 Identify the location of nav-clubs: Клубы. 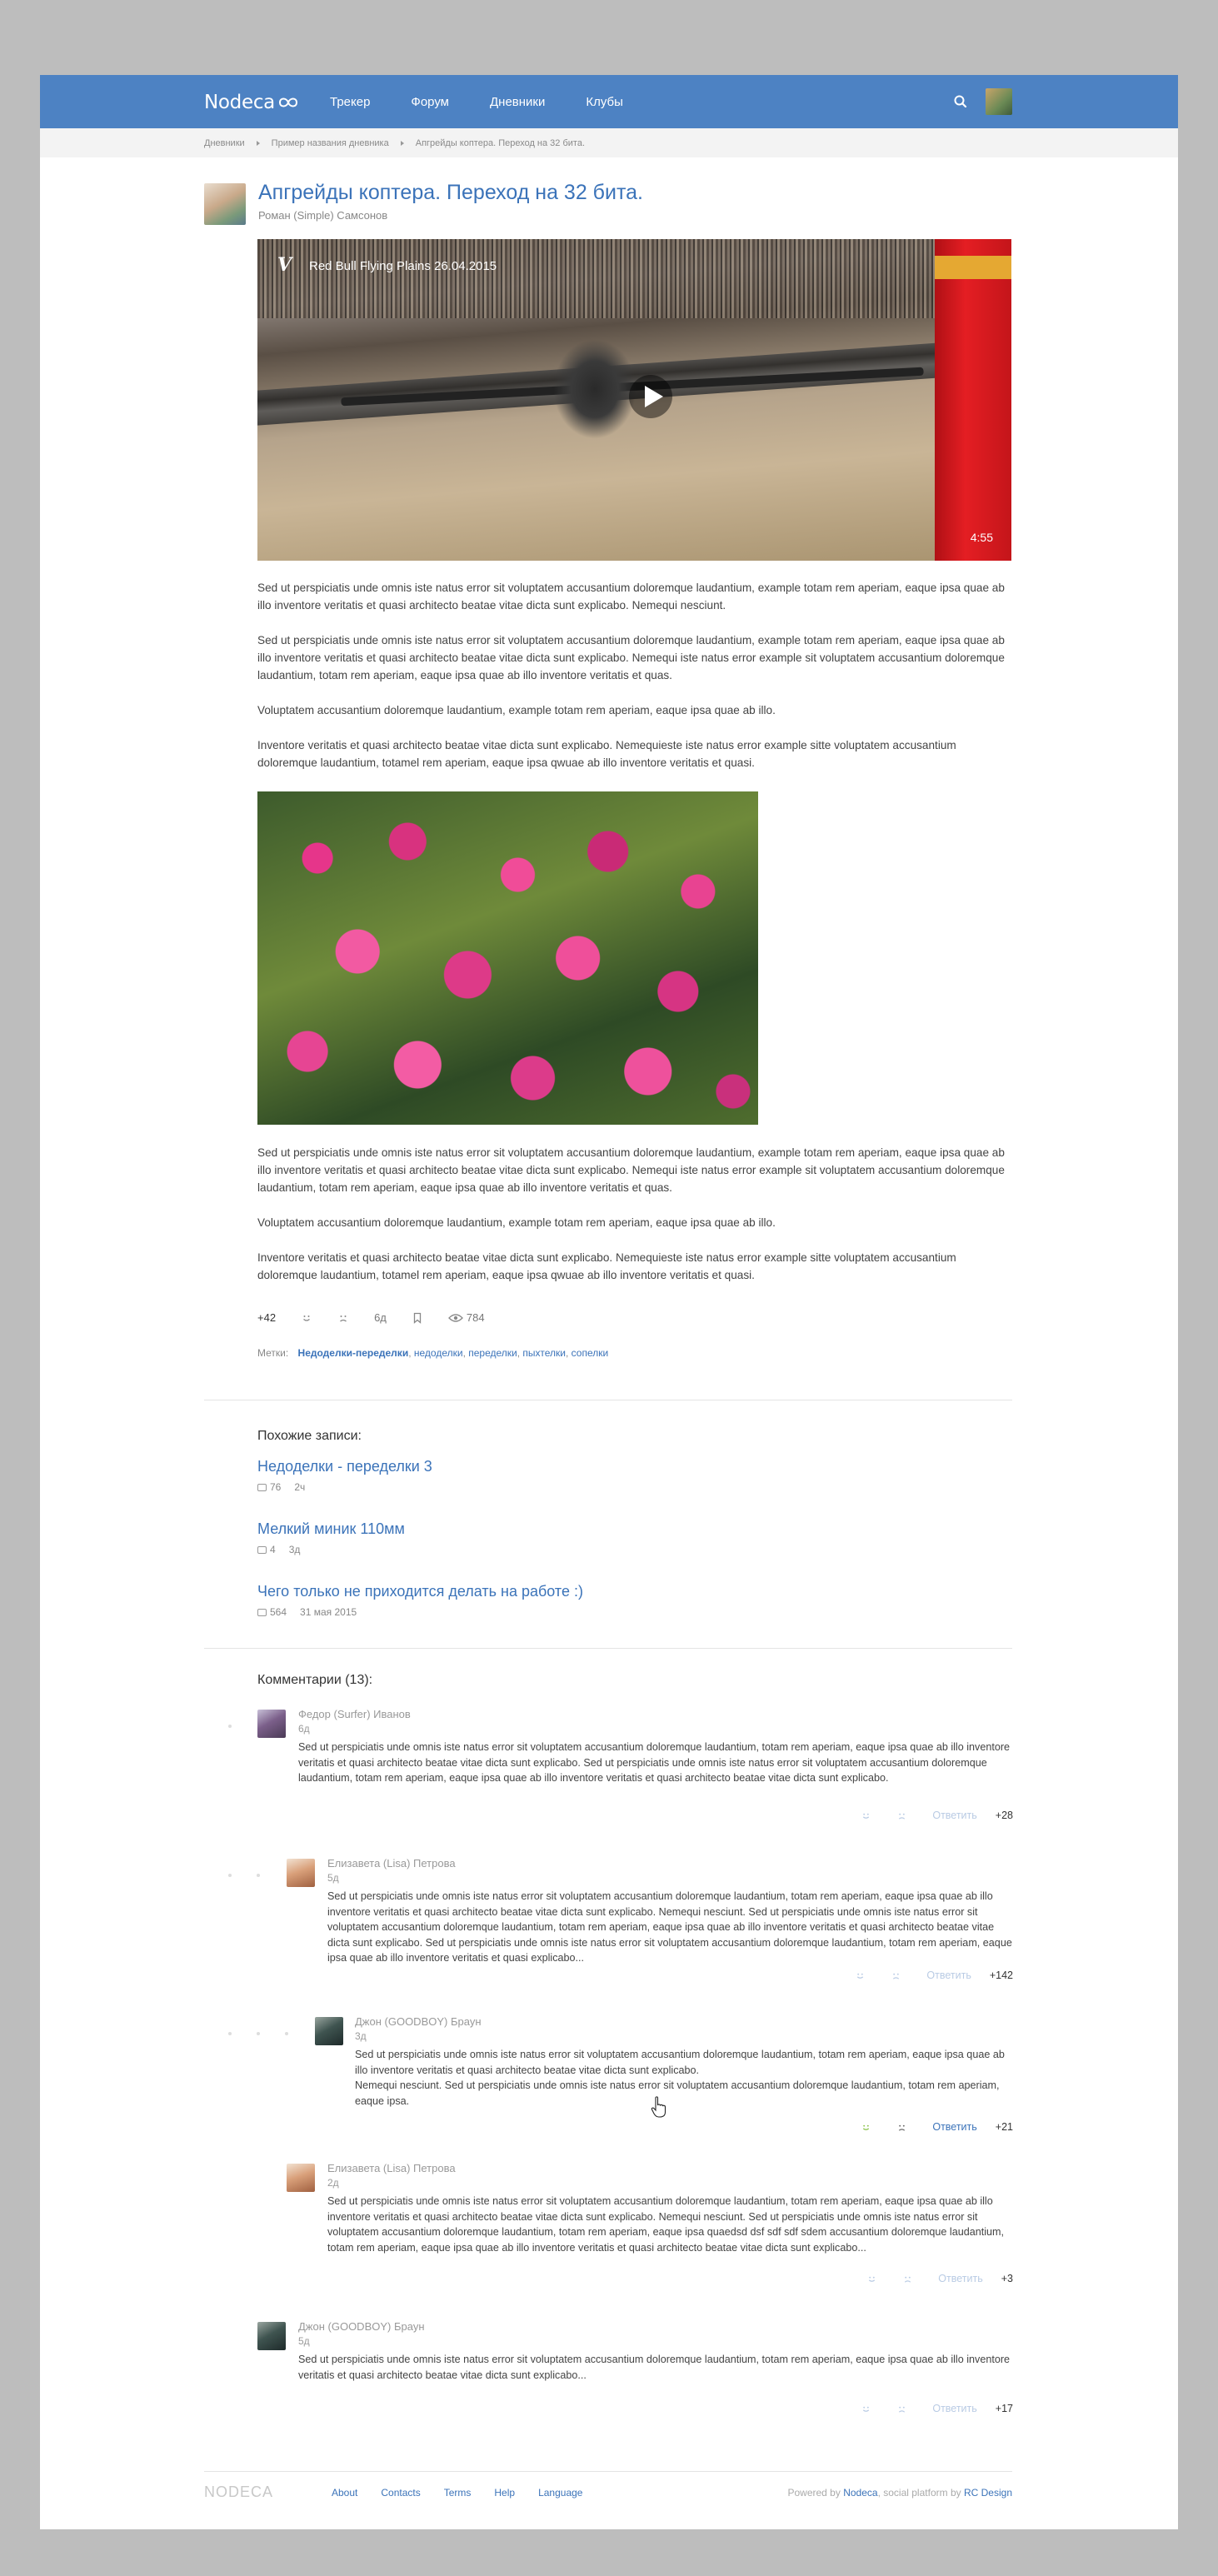
(604, 102).